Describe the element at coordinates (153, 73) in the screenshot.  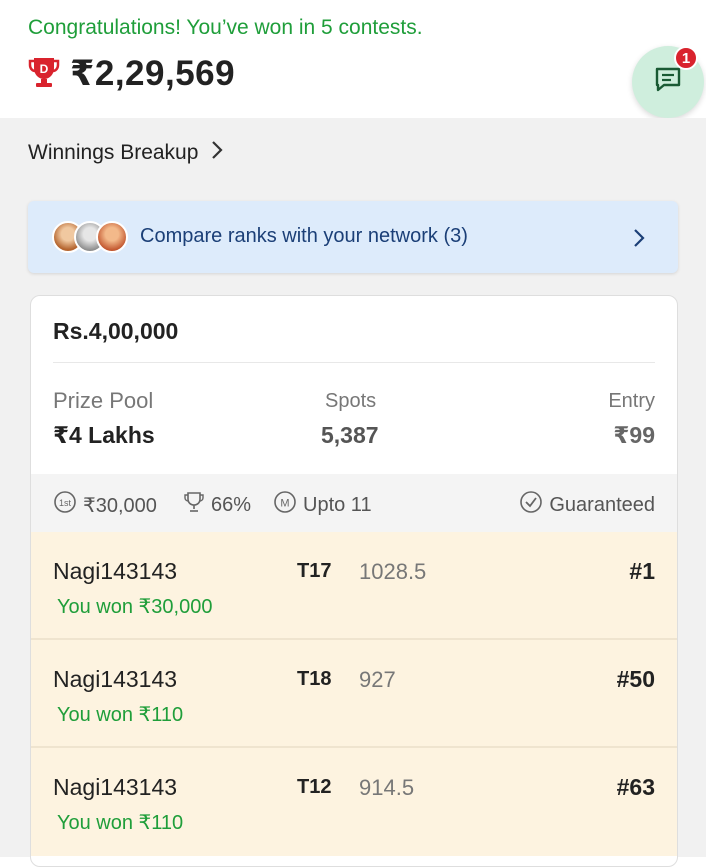
I see `total-winnings-amount: ₹2,29,569` at that location.